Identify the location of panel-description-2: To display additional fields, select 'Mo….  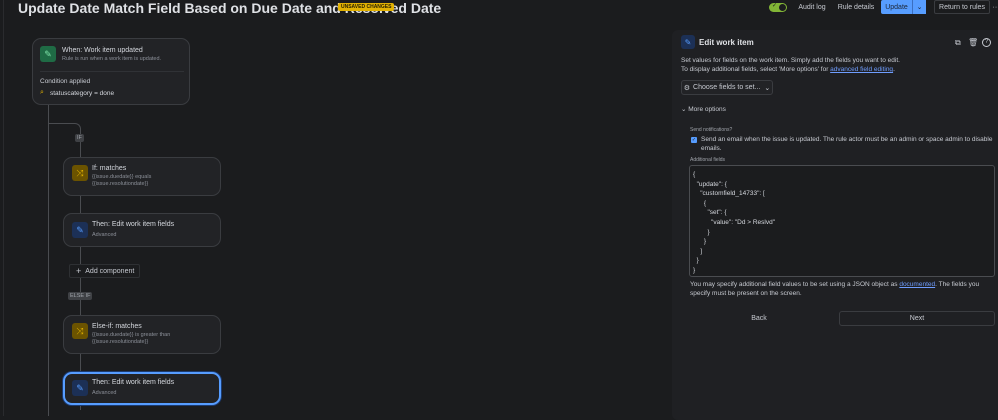
(788, 69).